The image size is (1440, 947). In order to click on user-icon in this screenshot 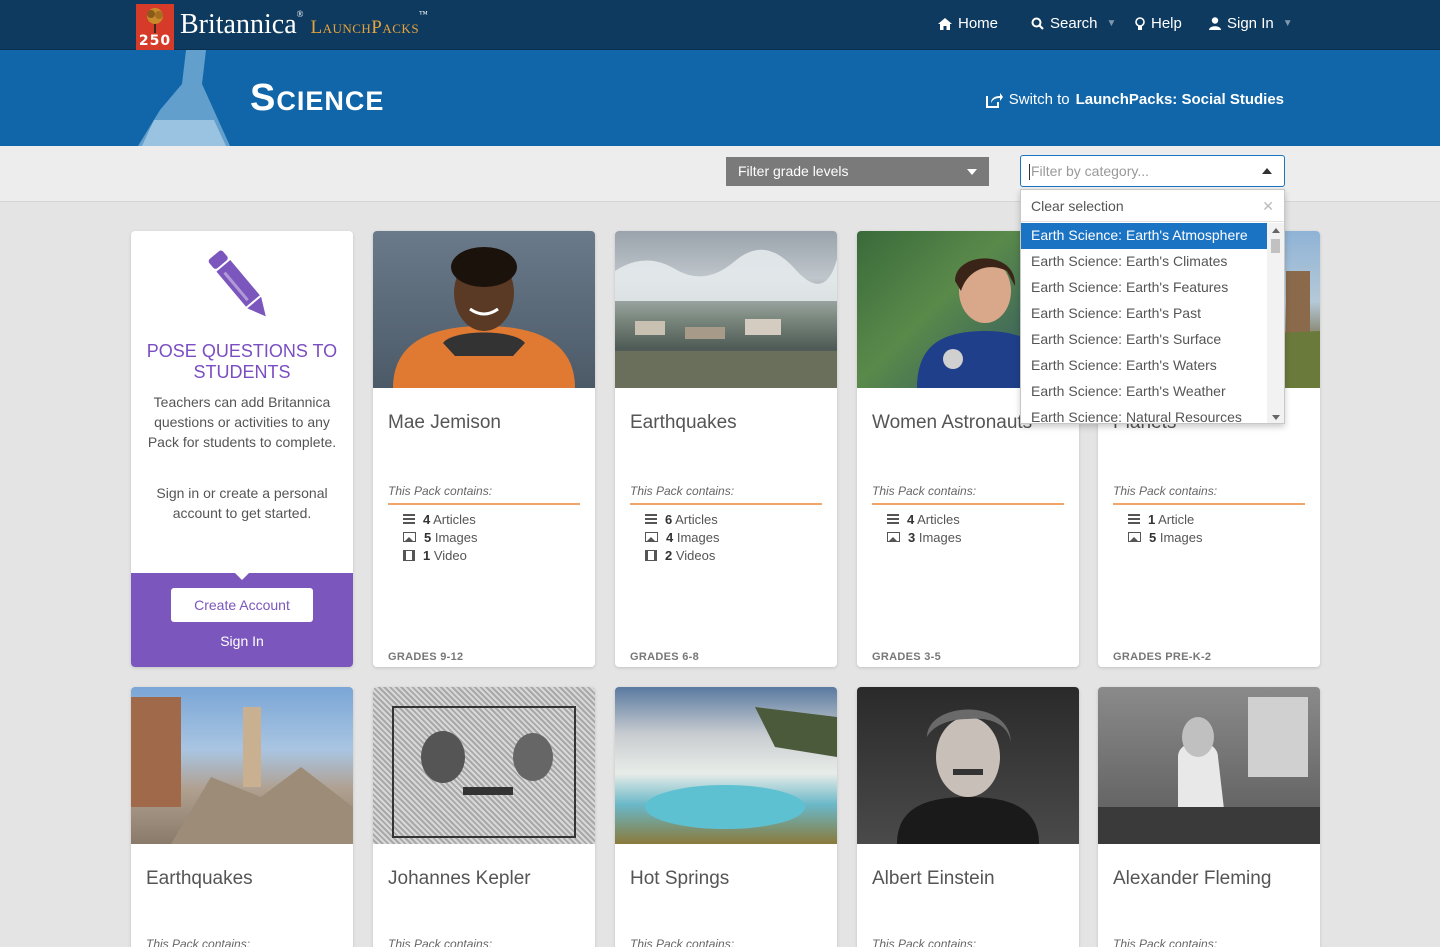, I will do `click(1215, 23)`.